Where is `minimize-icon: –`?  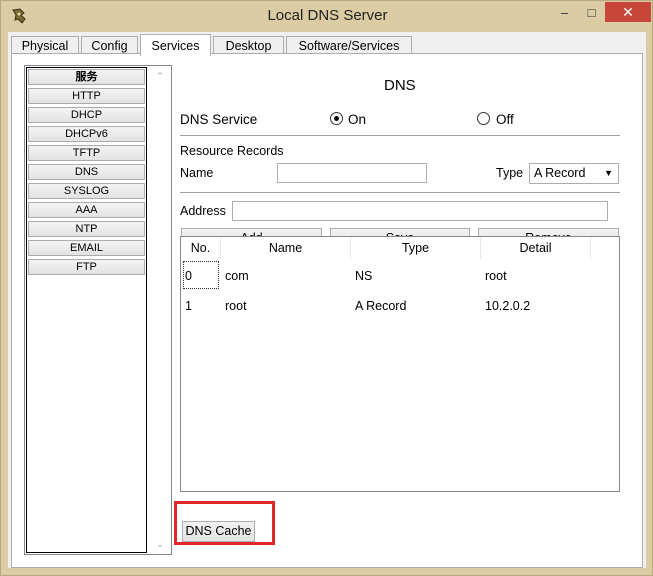
minimize-icon: – is located at coordinates (564, 12).